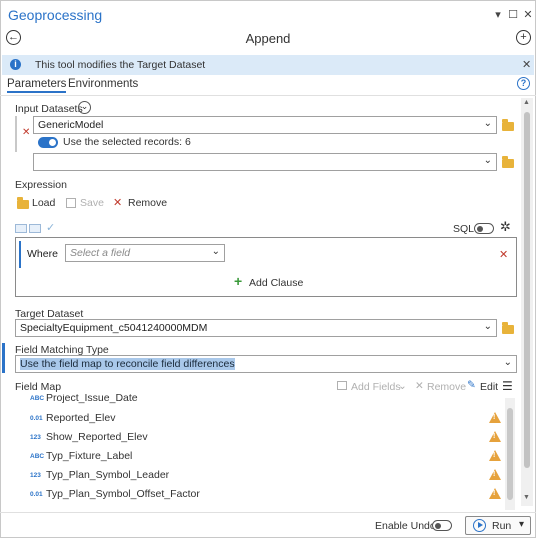 This screenshot has height=538, width=536. I want to click on where-clause-row: Where Select a field ⌄ ✕, so click(266, 254).